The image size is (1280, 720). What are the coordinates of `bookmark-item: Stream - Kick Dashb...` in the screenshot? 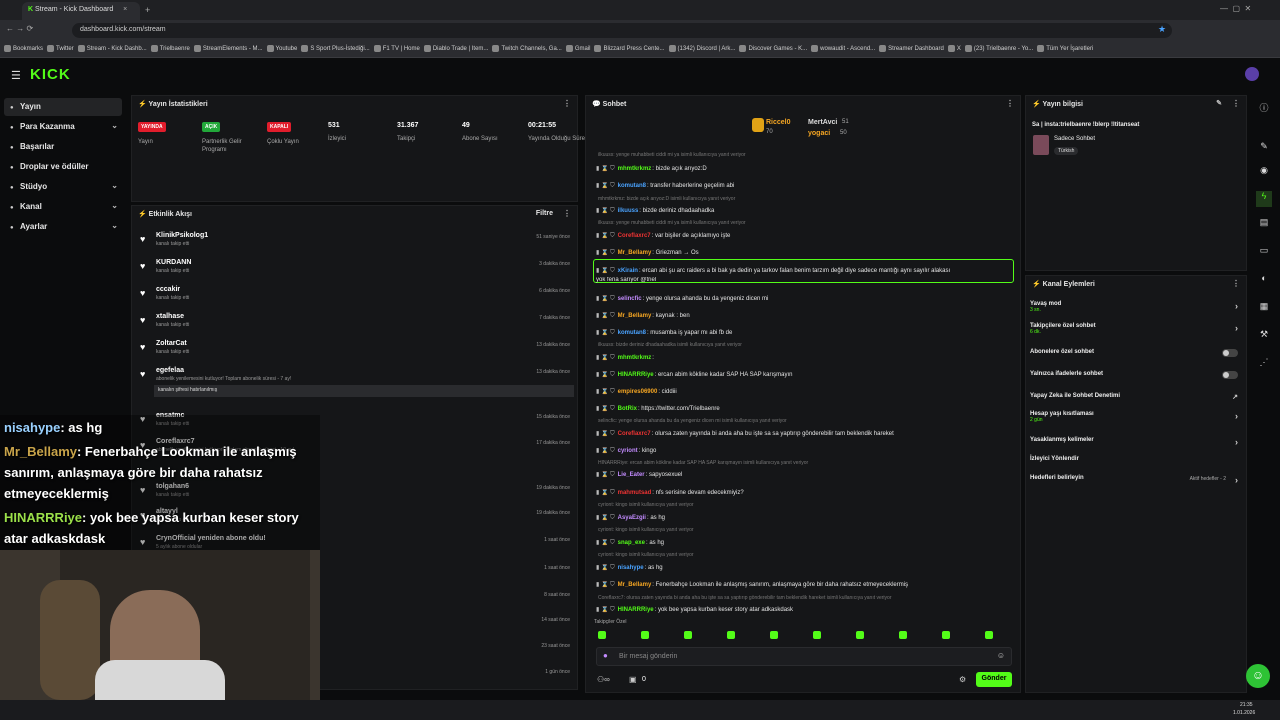 It's located at (112, 49).